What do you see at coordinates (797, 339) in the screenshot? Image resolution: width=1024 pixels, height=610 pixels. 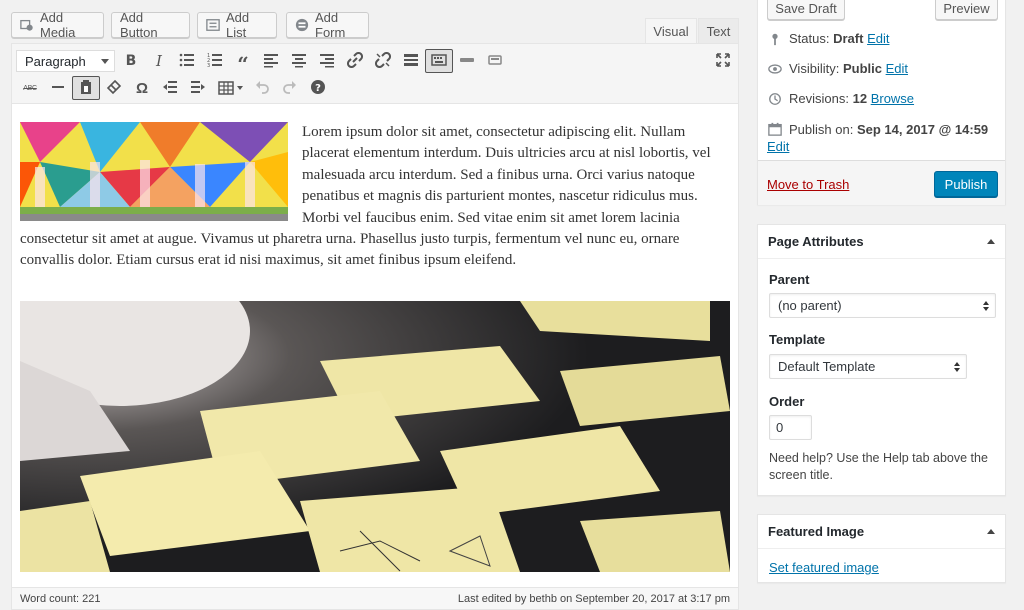 I see `template-label: Template` at bounding box center [797, 339].